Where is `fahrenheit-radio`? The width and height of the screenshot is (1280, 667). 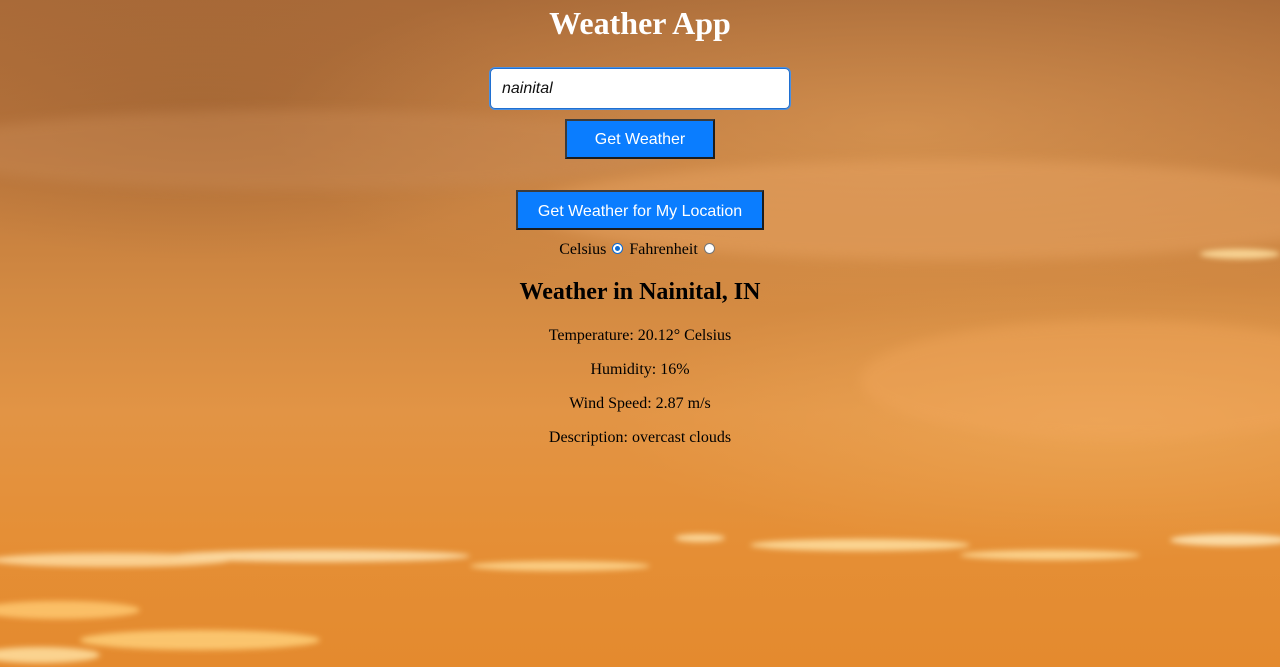
fahrenheit-radio is located at coordinates (709, 248).